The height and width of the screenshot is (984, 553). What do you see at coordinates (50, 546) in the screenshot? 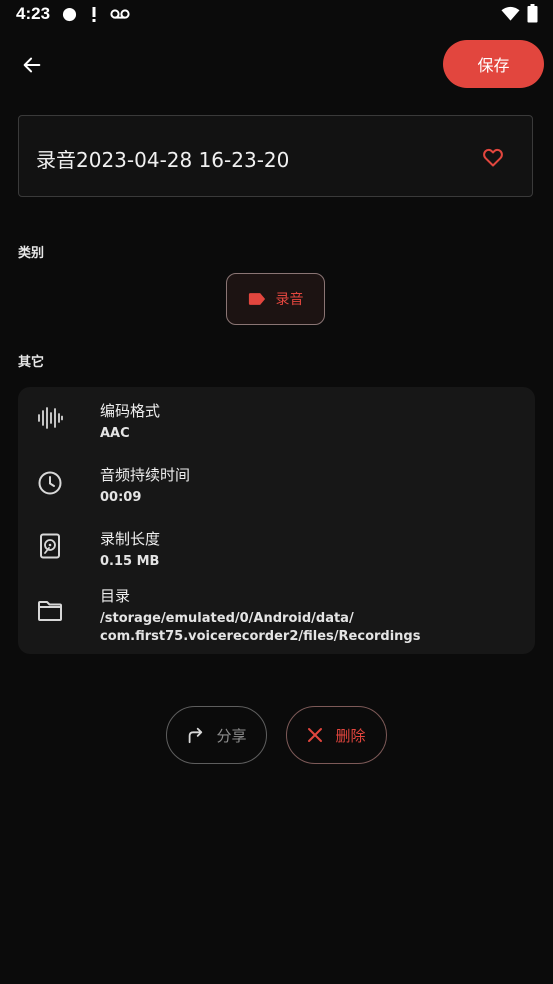
I see `storage-icon` at bounding box center [50, 546].